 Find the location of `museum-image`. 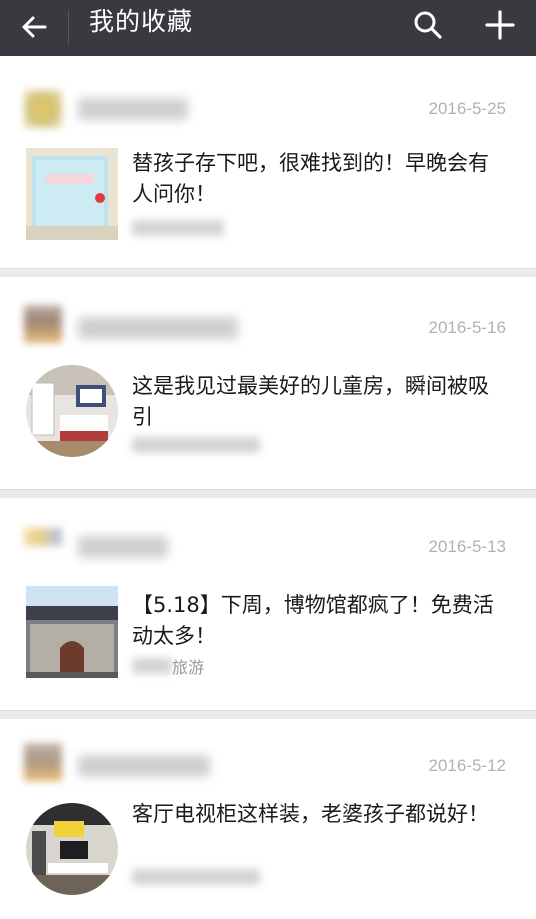

museum-image is located at coordinates (72, 632).